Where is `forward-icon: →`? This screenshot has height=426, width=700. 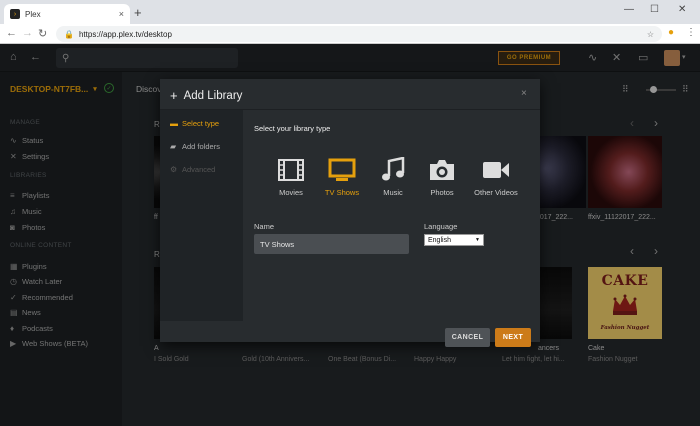 forward-icon: → is located at coordinates (27, 33).